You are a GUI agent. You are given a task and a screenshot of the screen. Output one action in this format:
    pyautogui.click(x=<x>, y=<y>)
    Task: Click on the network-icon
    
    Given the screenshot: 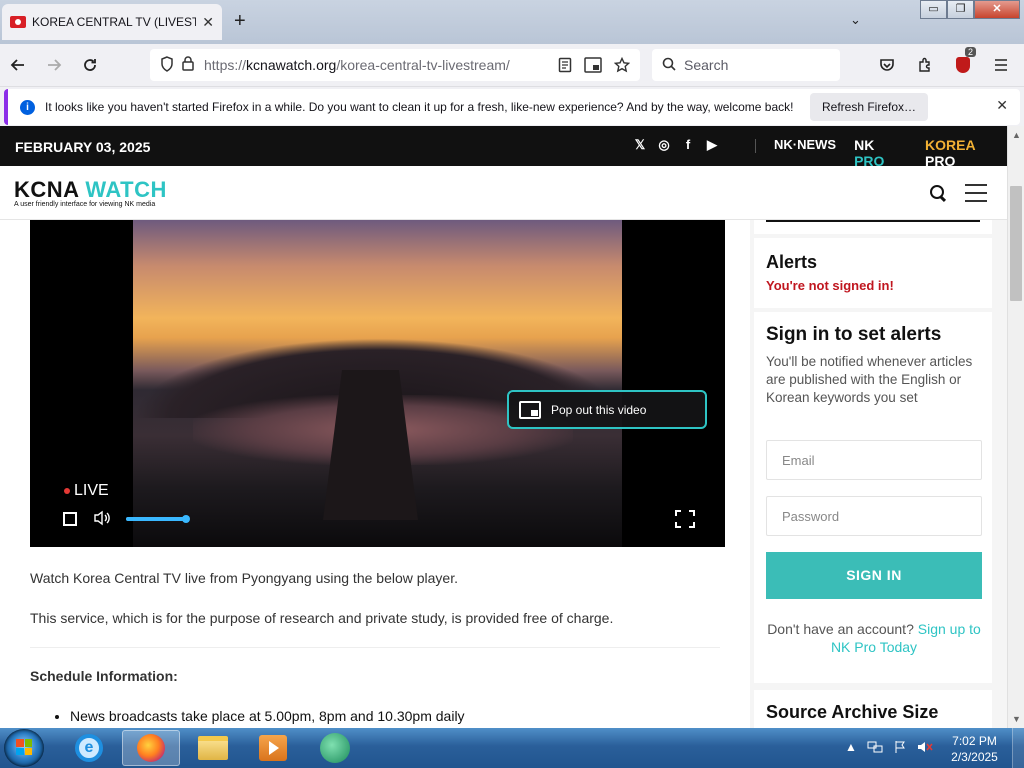 What is the action you would take?
    pyautogui.click(x=875, y=747)
    